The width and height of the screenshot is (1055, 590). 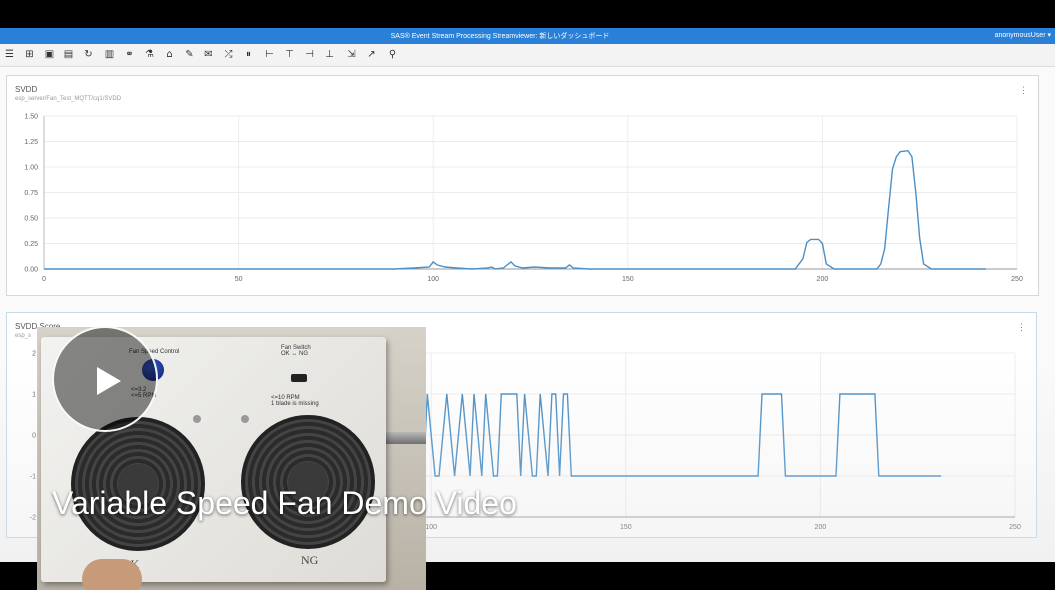 What do you see at coordinates (296, 351) in the screenshot?
I see `photo-label-switch: Fan Switch OK ↔ NG` at bounding box center [296, 351].